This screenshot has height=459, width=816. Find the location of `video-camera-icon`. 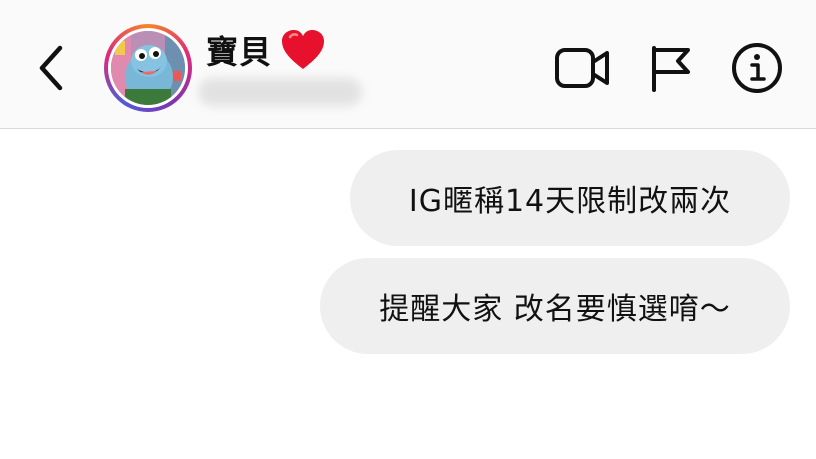

video-camera-icon is located at coordinates (582, 68).